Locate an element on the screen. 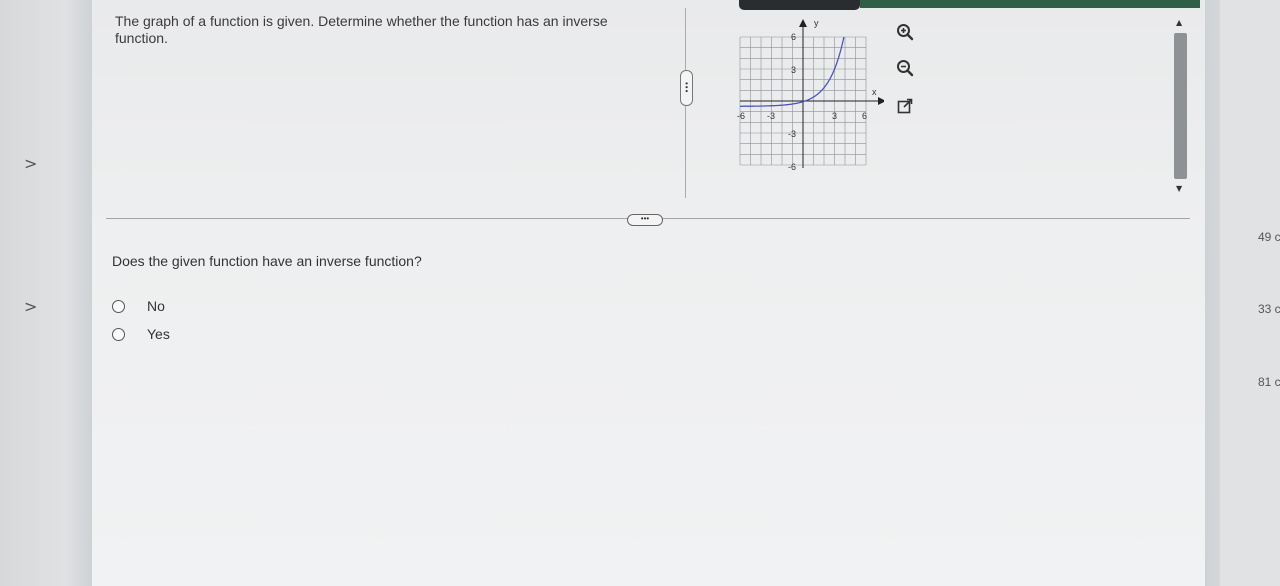  external-link-icon is located at coordinates (905, 106).